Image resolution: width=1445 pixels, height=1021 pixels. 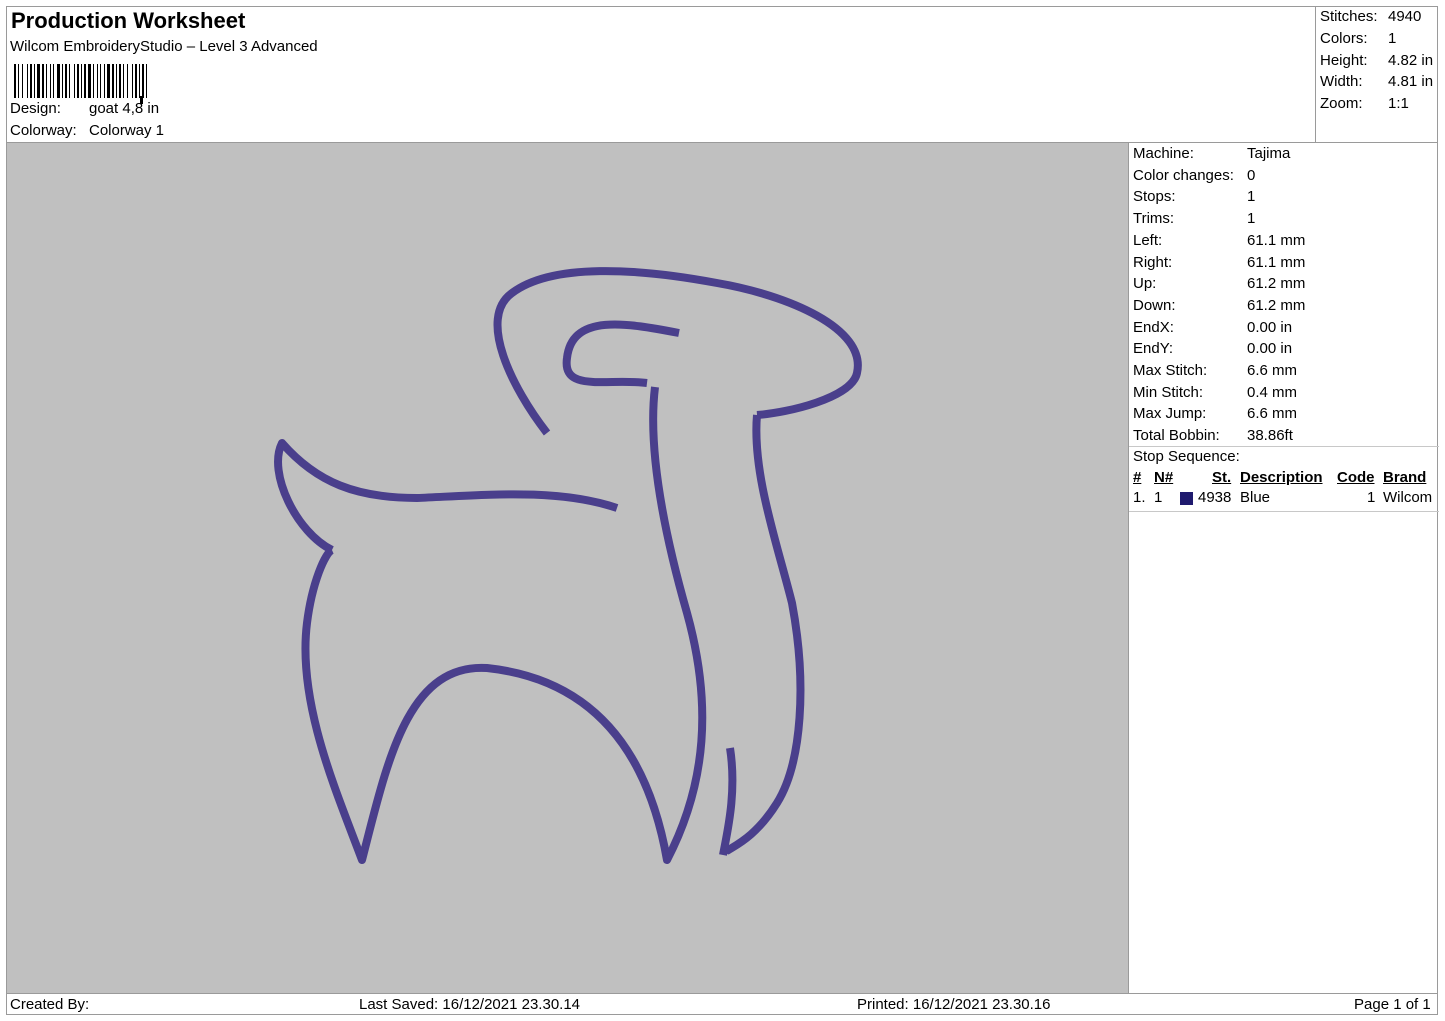 I want to click on machine-info-label: Right:, so click(x=1153, y=262).